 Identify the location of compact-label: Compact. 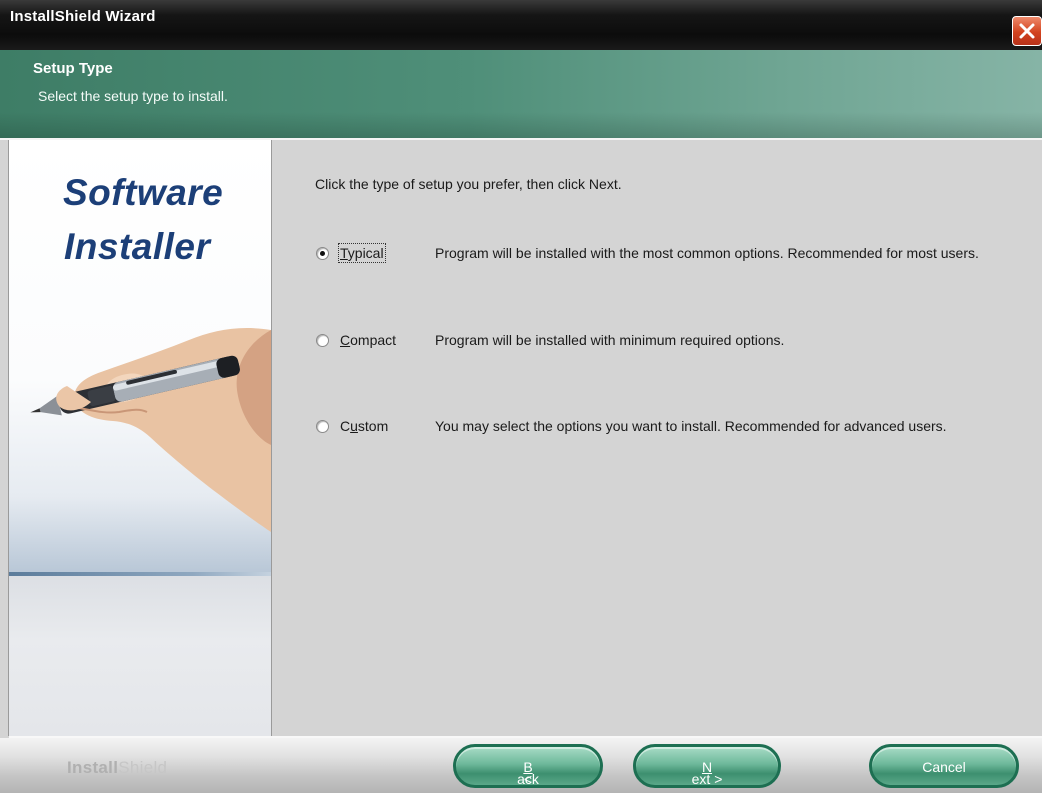
(368, 340).